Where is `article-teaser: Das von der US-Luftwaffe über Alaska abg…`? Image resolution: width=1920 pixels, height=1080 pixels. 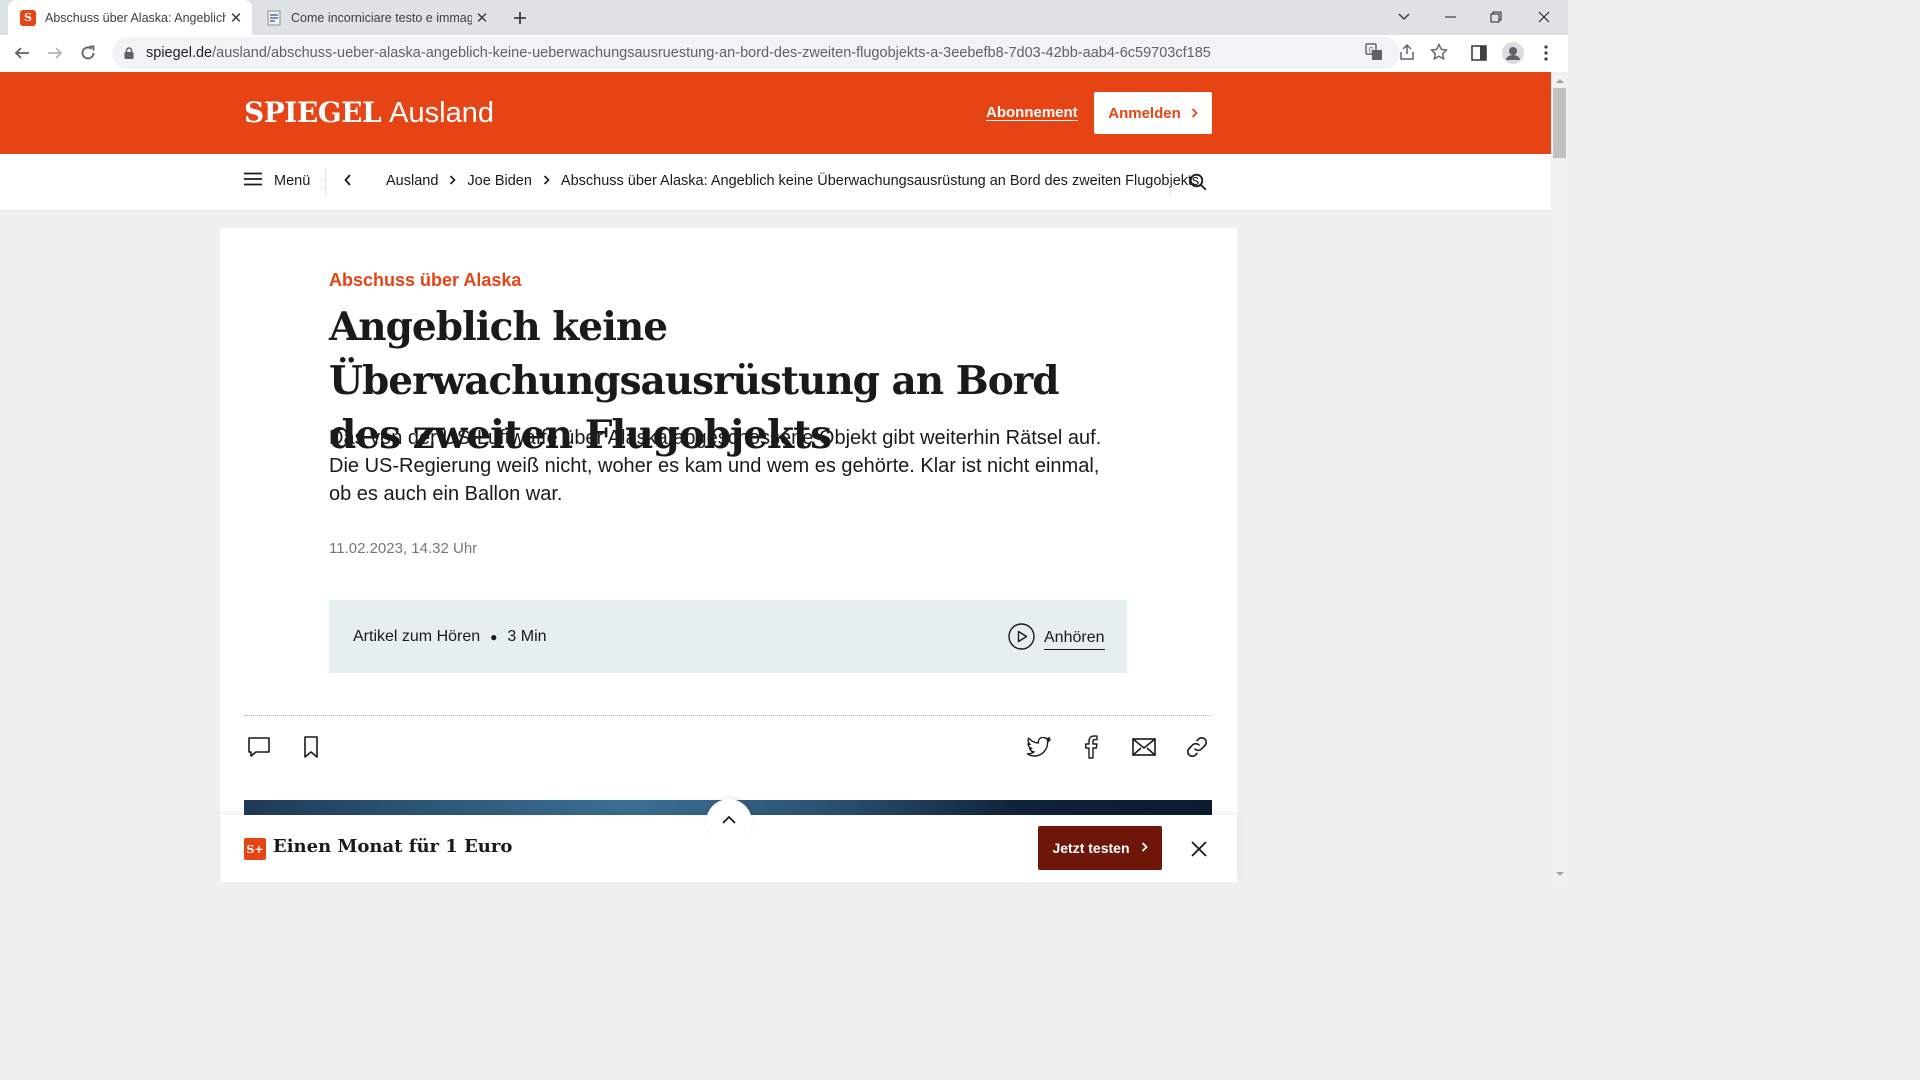
article-teaser: Das von der US-Luftwaffe über Alaska abg… is located at coordinates (715, 466).